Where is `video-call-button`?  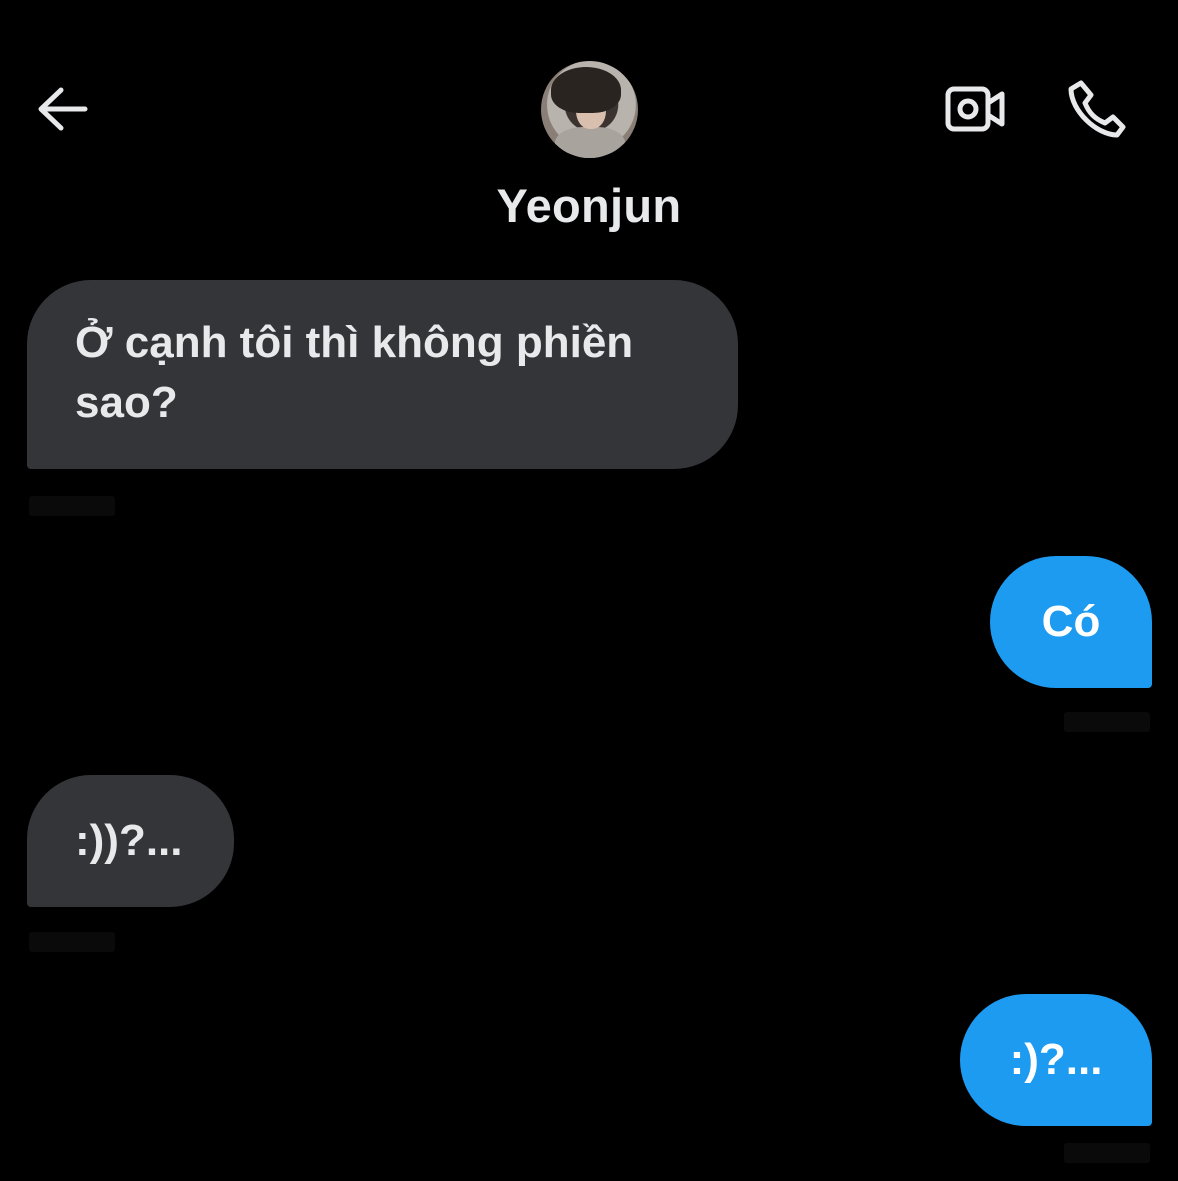 video-call-button is located at coordinates (975, 109).